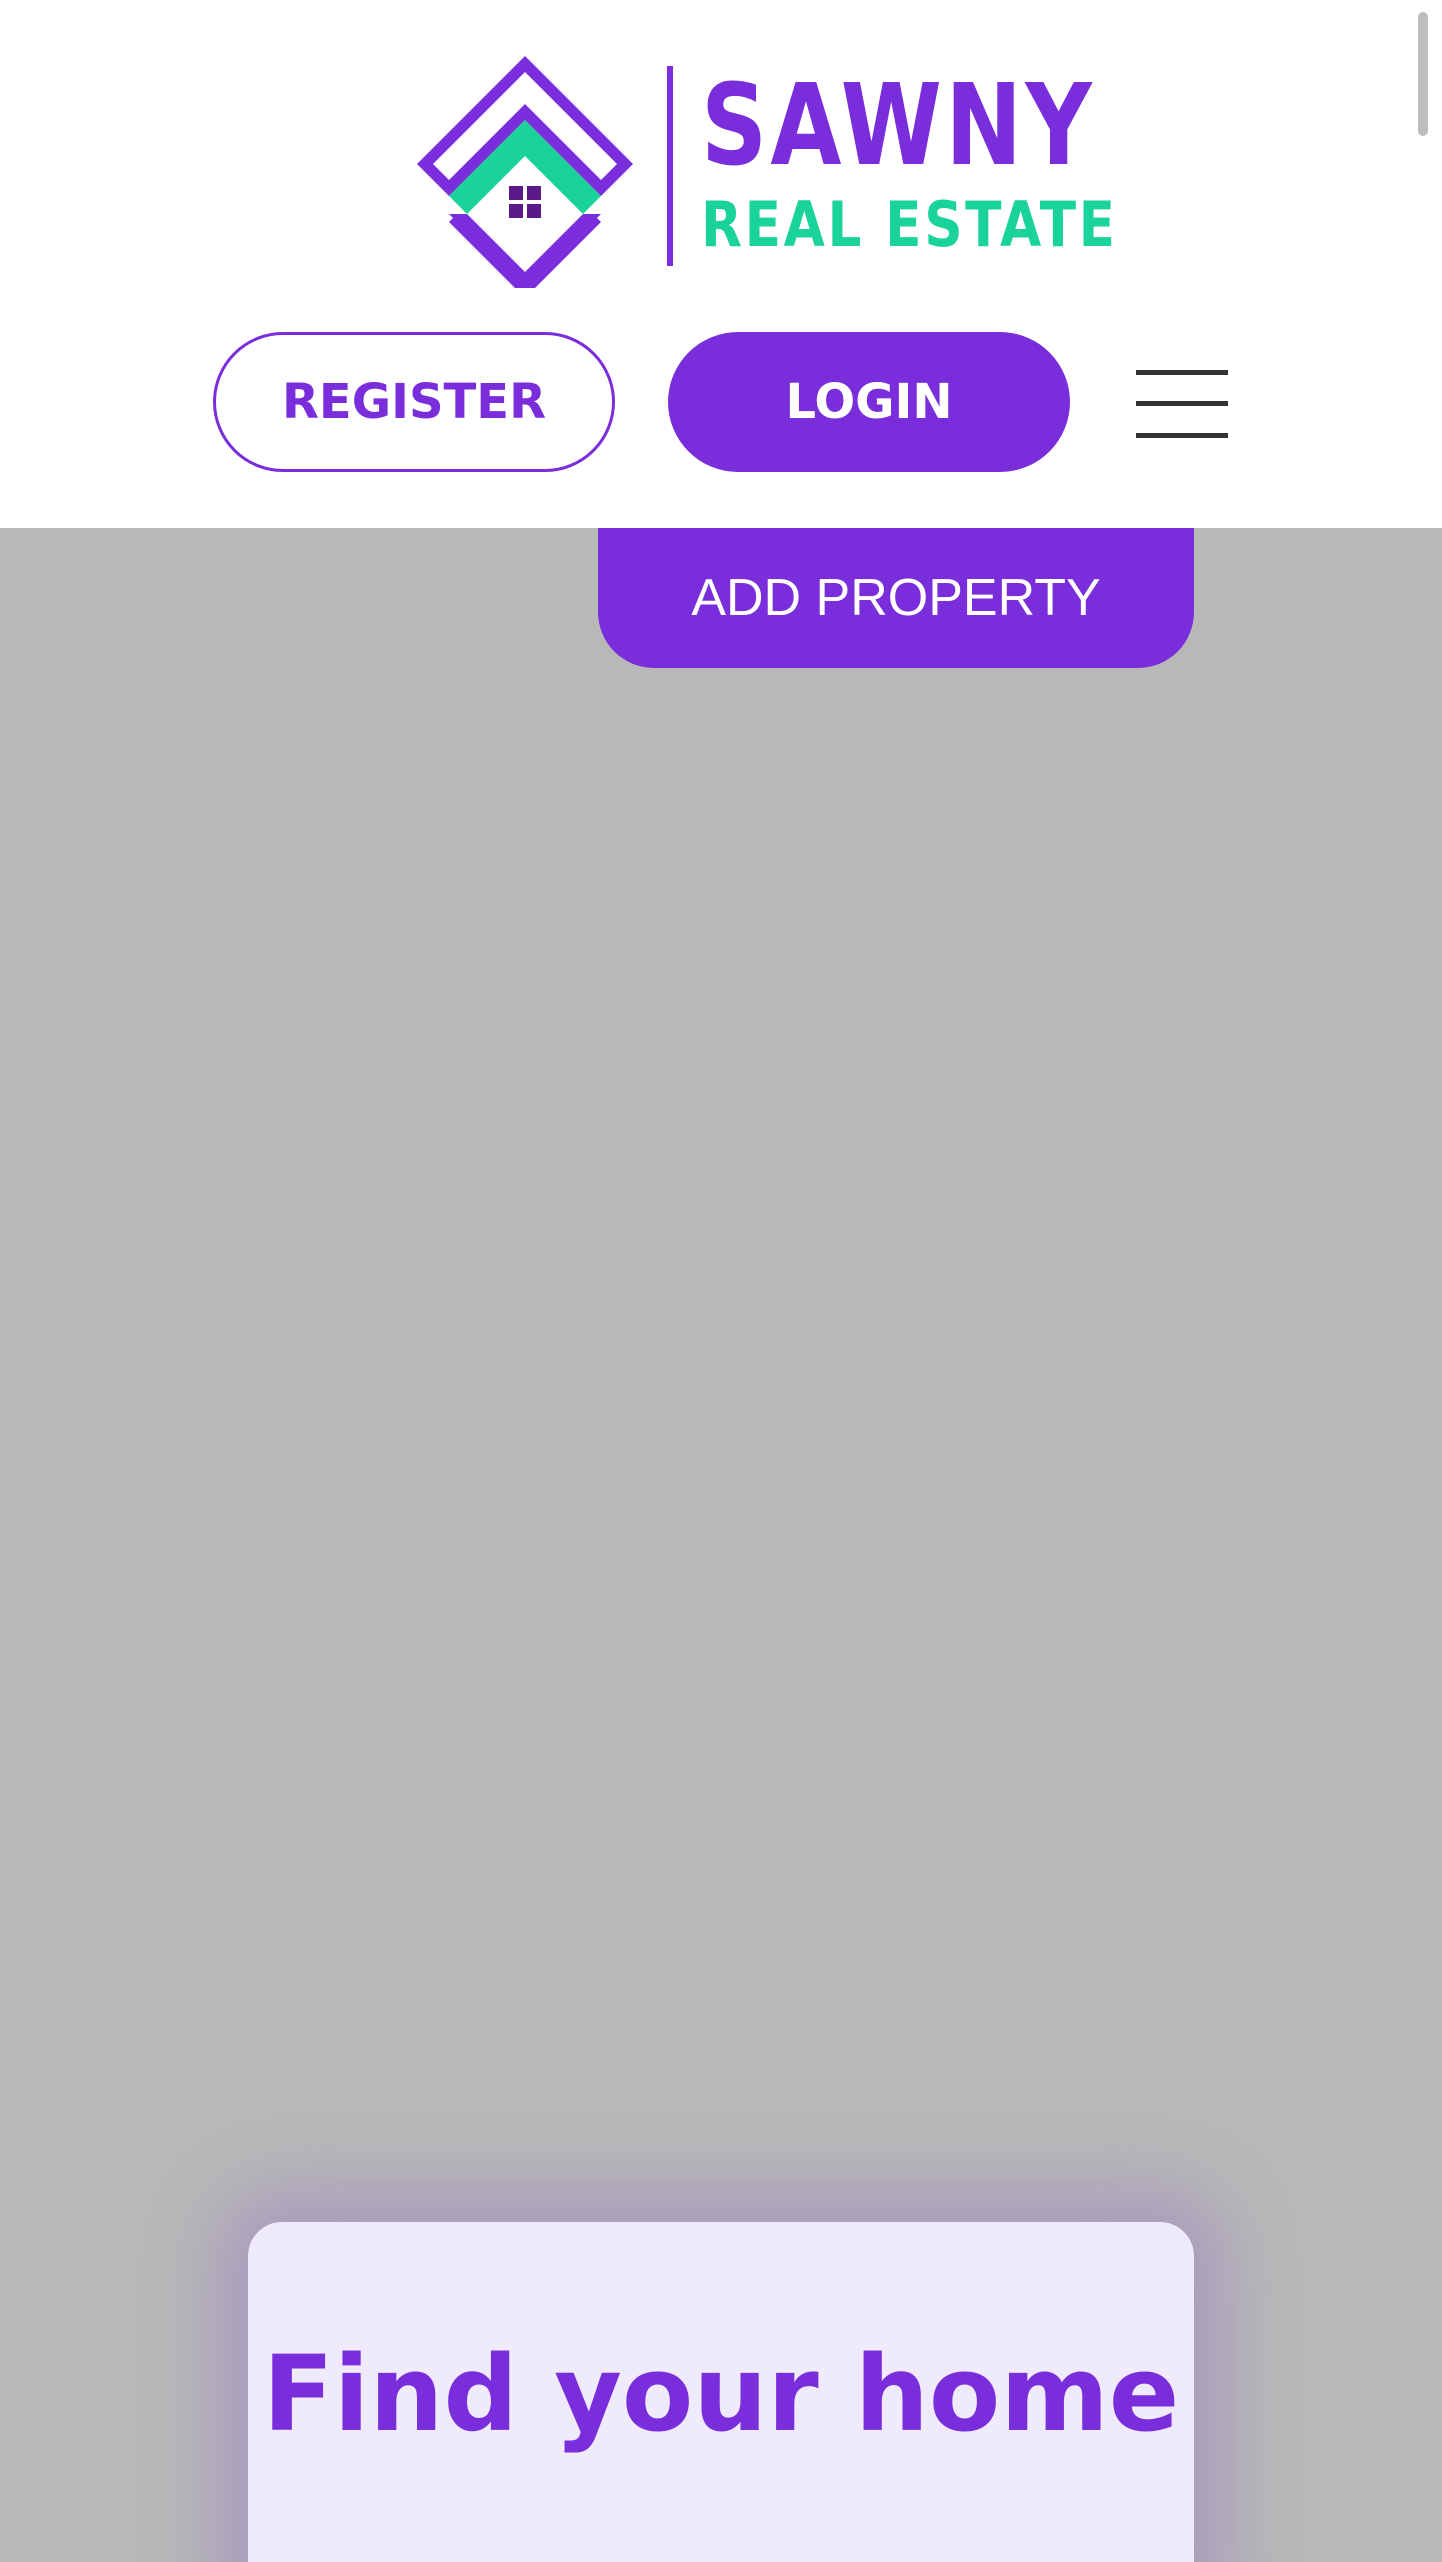 Image resolution: width=1442 pixels, height=2562 pixels. I want to click on login-button: LOGIN, so click(869, 402).